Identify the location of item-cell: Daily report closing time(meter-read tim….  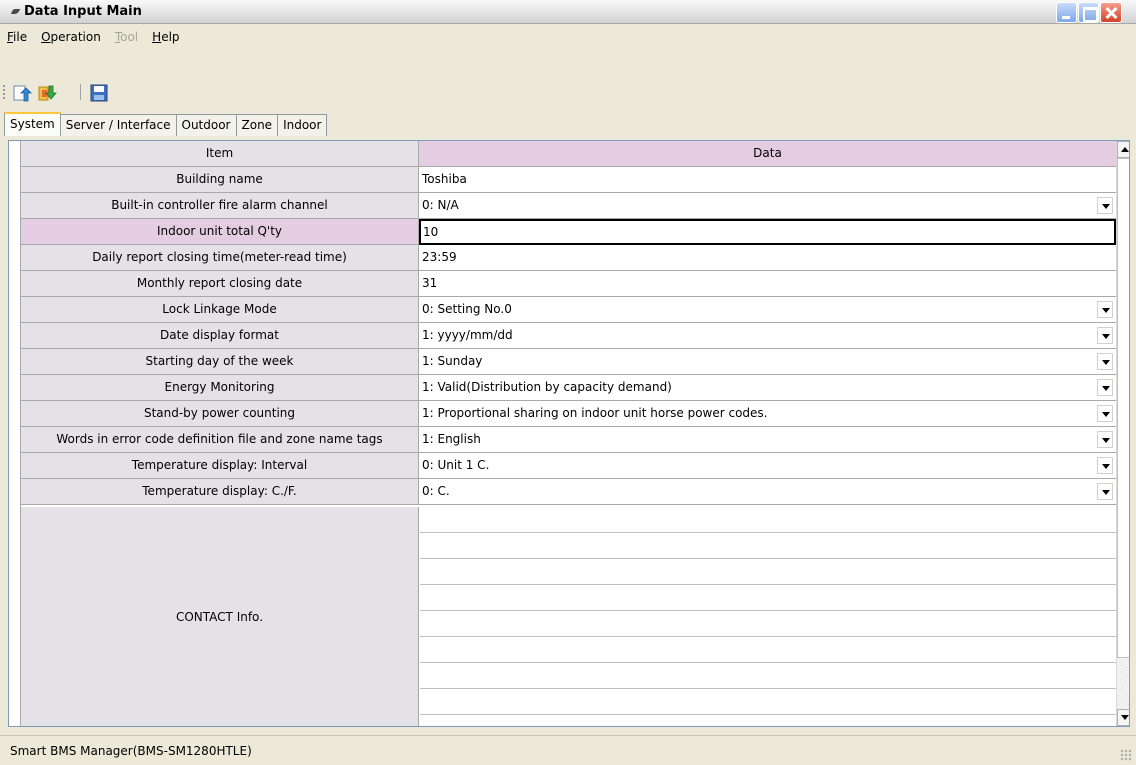
(220, 258).